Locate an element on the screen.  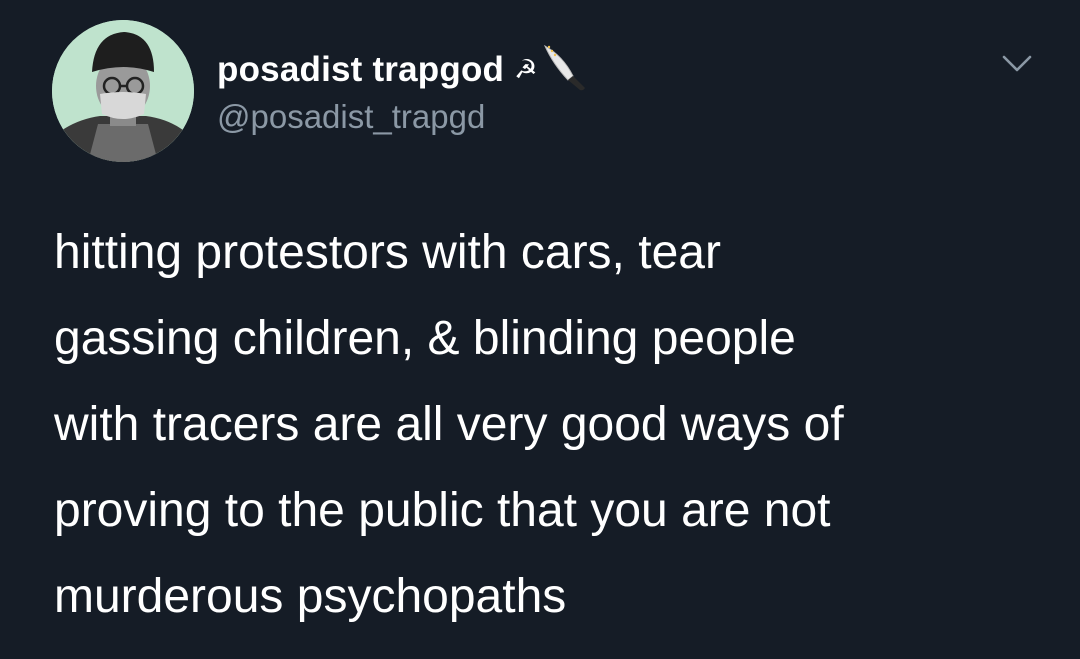
author-handle: @posadist_trapgd is located at coordinates (351, 117).